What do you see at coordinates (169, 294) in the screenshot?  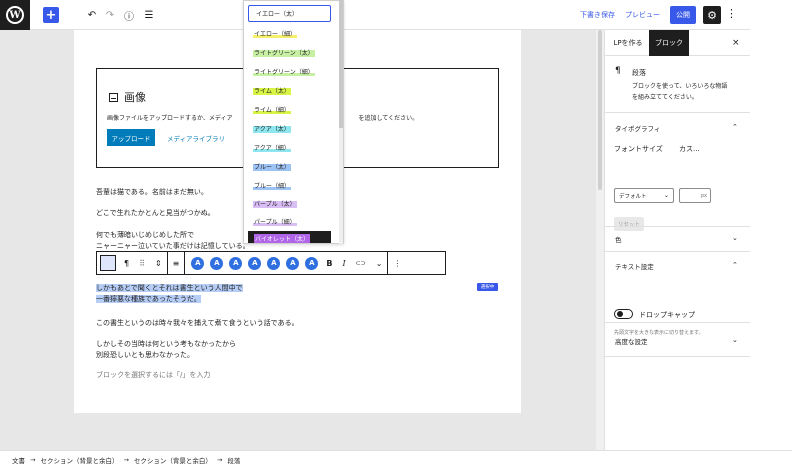 I see `paragraph-block-selected: しかもあとで聞くとそれは書生という人間中で 一番獰悪な種族であったそうだ。` at bounding box center [169, 294].